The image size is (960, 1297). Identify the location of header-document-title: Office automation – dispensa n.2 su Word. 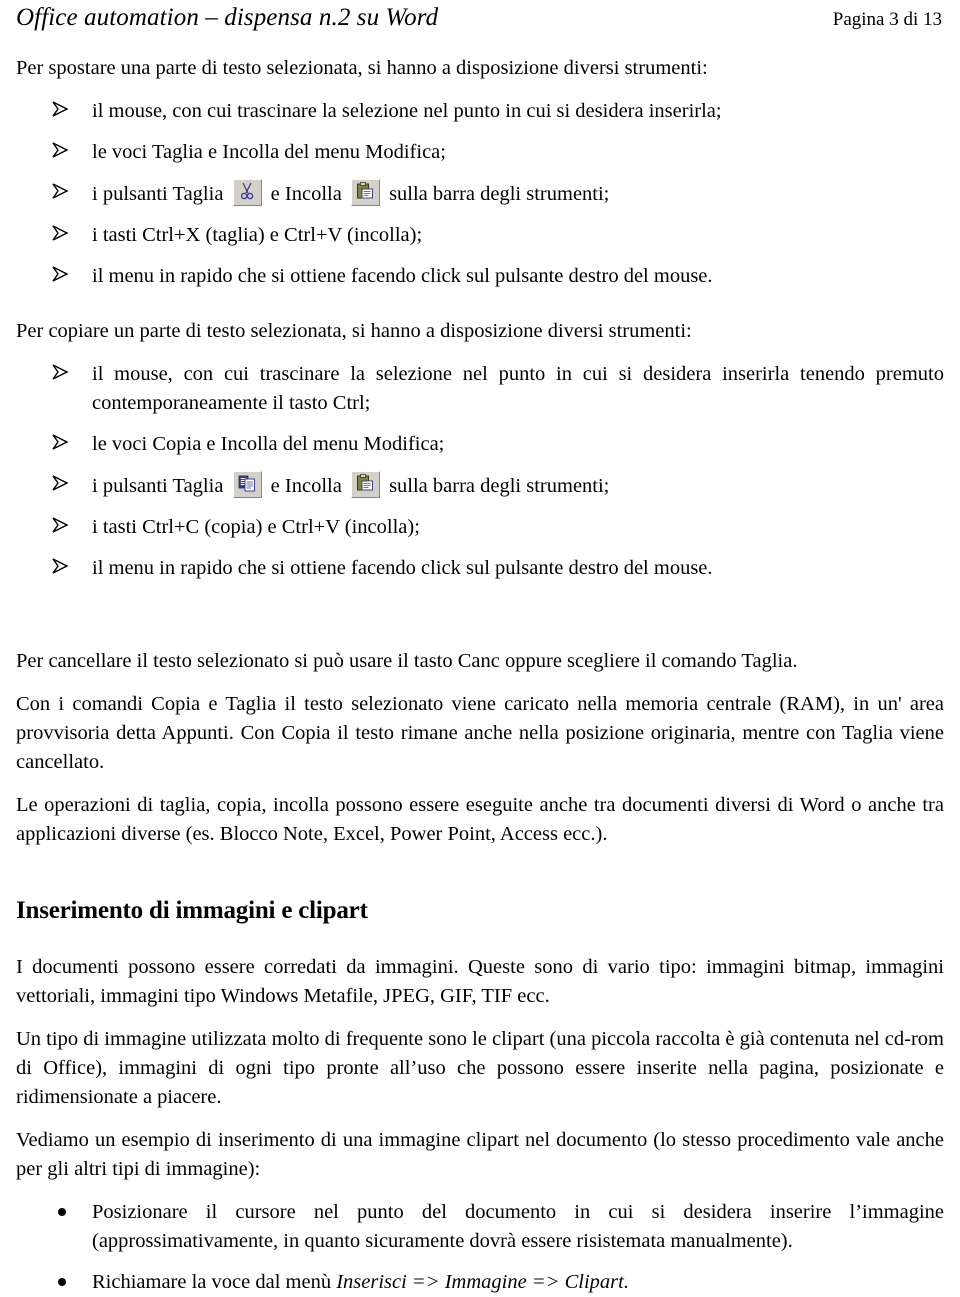
(227, 17).